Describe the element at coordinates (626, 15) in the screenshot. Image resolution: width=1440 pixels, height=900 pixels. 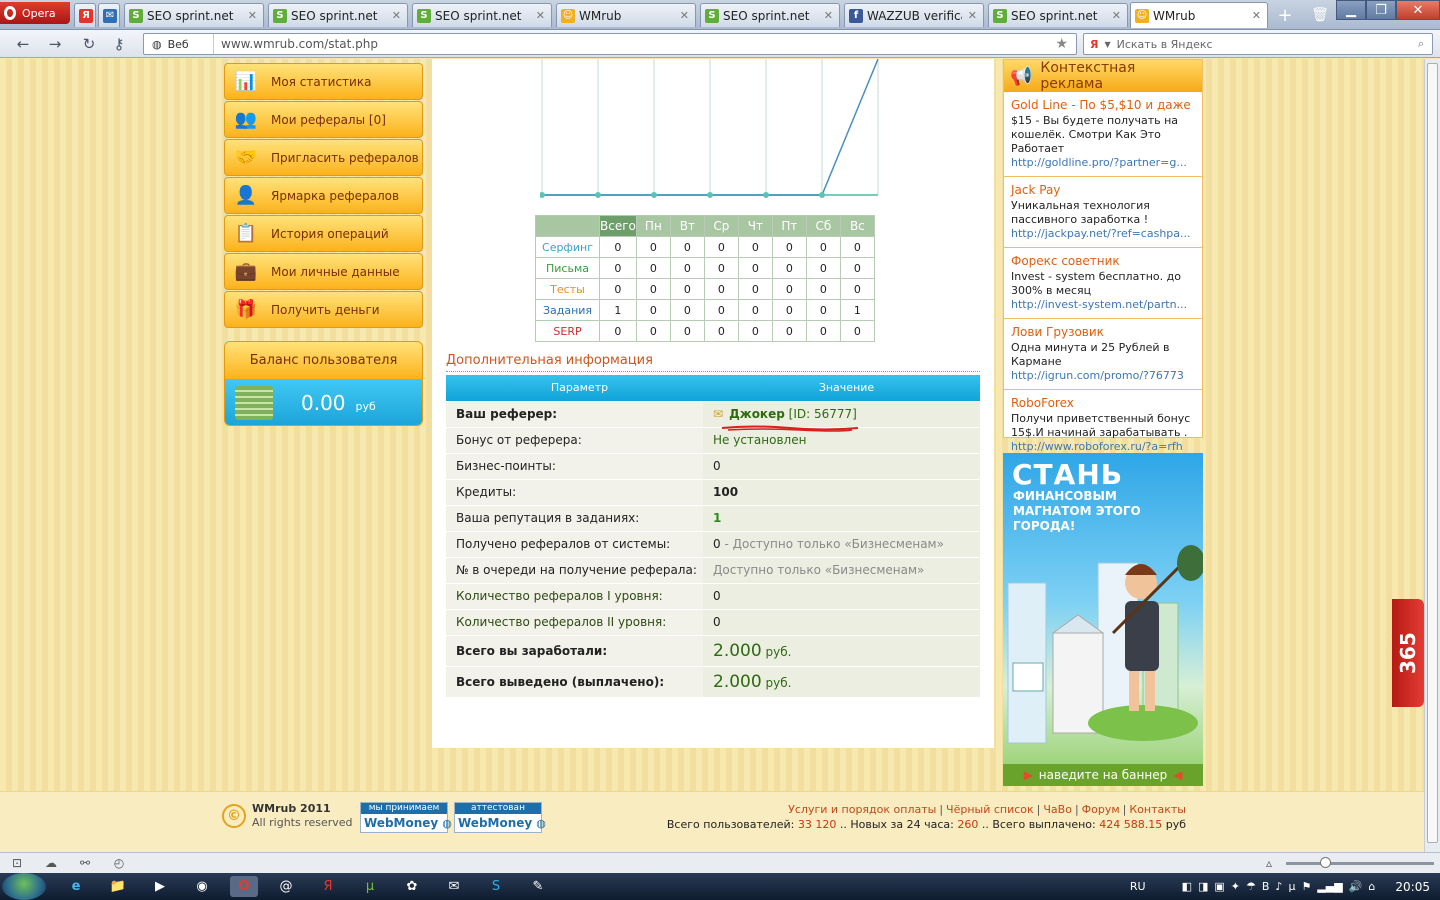
I see `browser-tab: ☺ WMrub ✕` at that location.